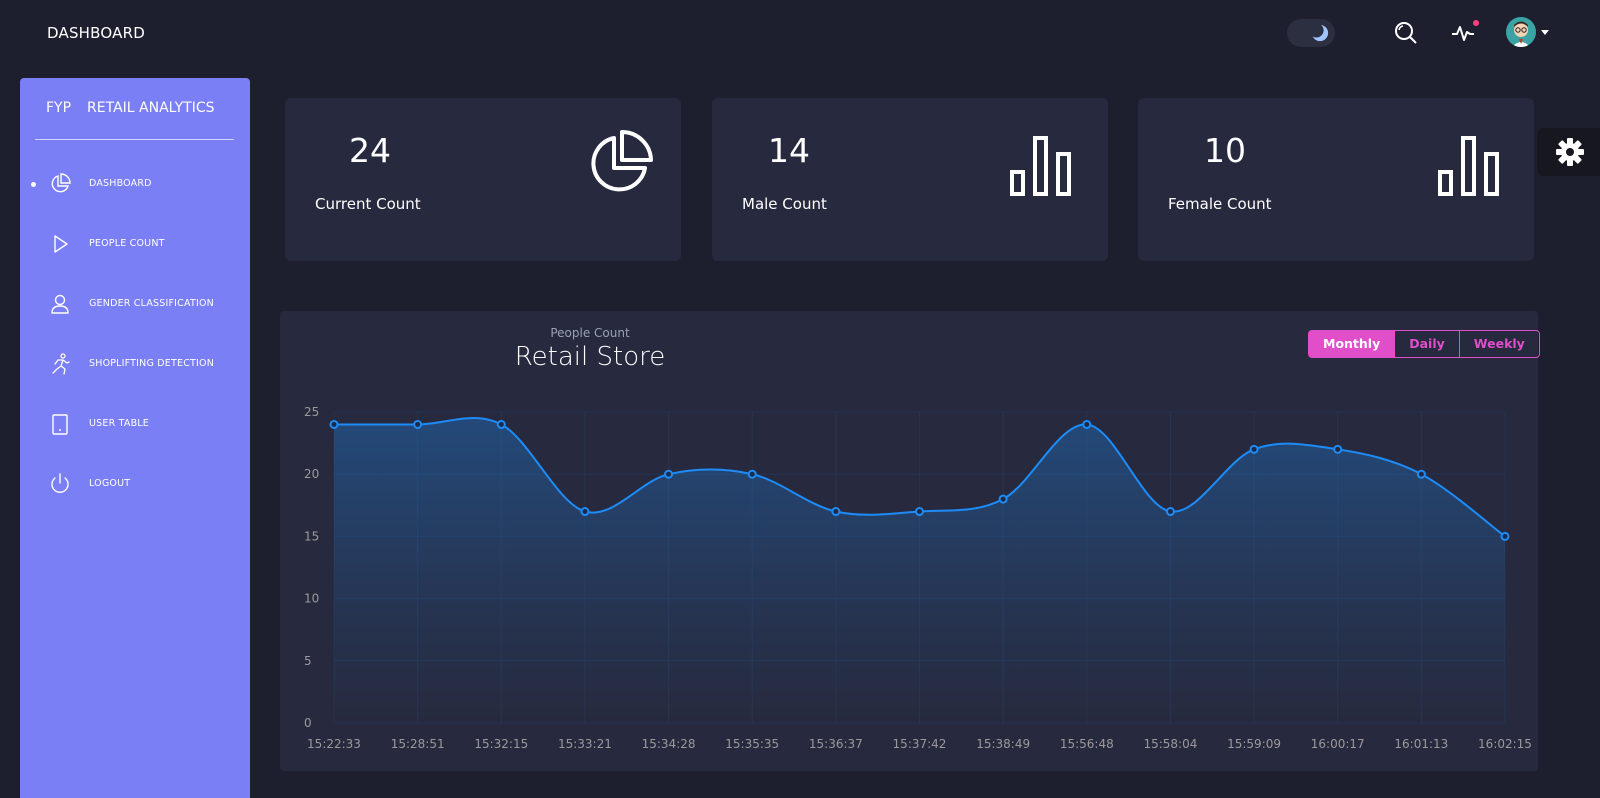 The width and height of the screenshot is (1600, 798). What do you see at coordinates (61, 244) in the screenshot?
I see `play-icon` at bounding box center [61, 244].